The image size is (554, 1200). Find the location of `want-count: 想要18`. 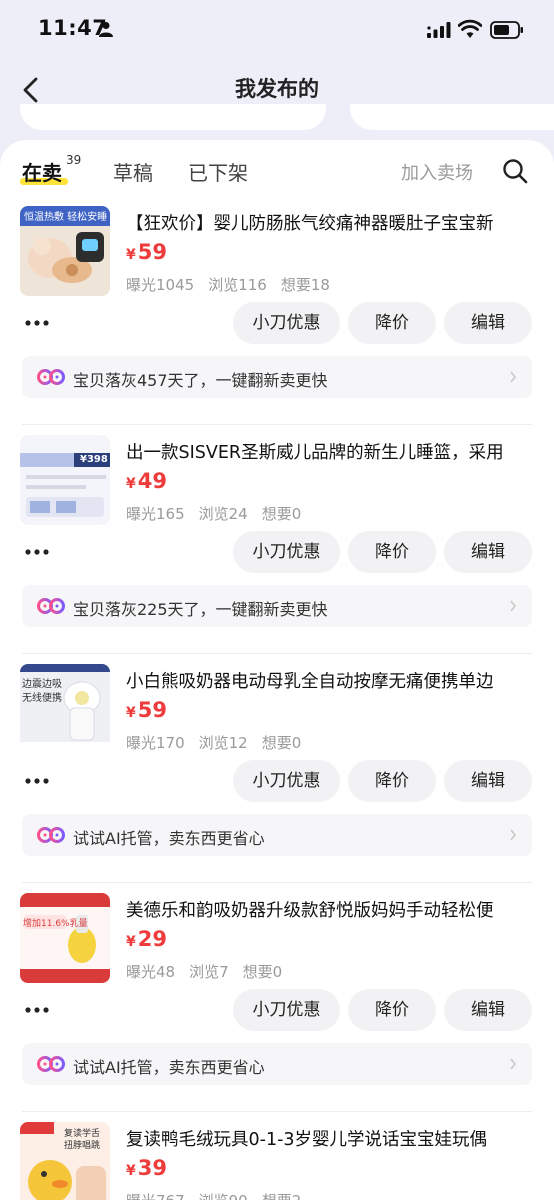

want-count: 想要18 is located at coordinates (305, 285).